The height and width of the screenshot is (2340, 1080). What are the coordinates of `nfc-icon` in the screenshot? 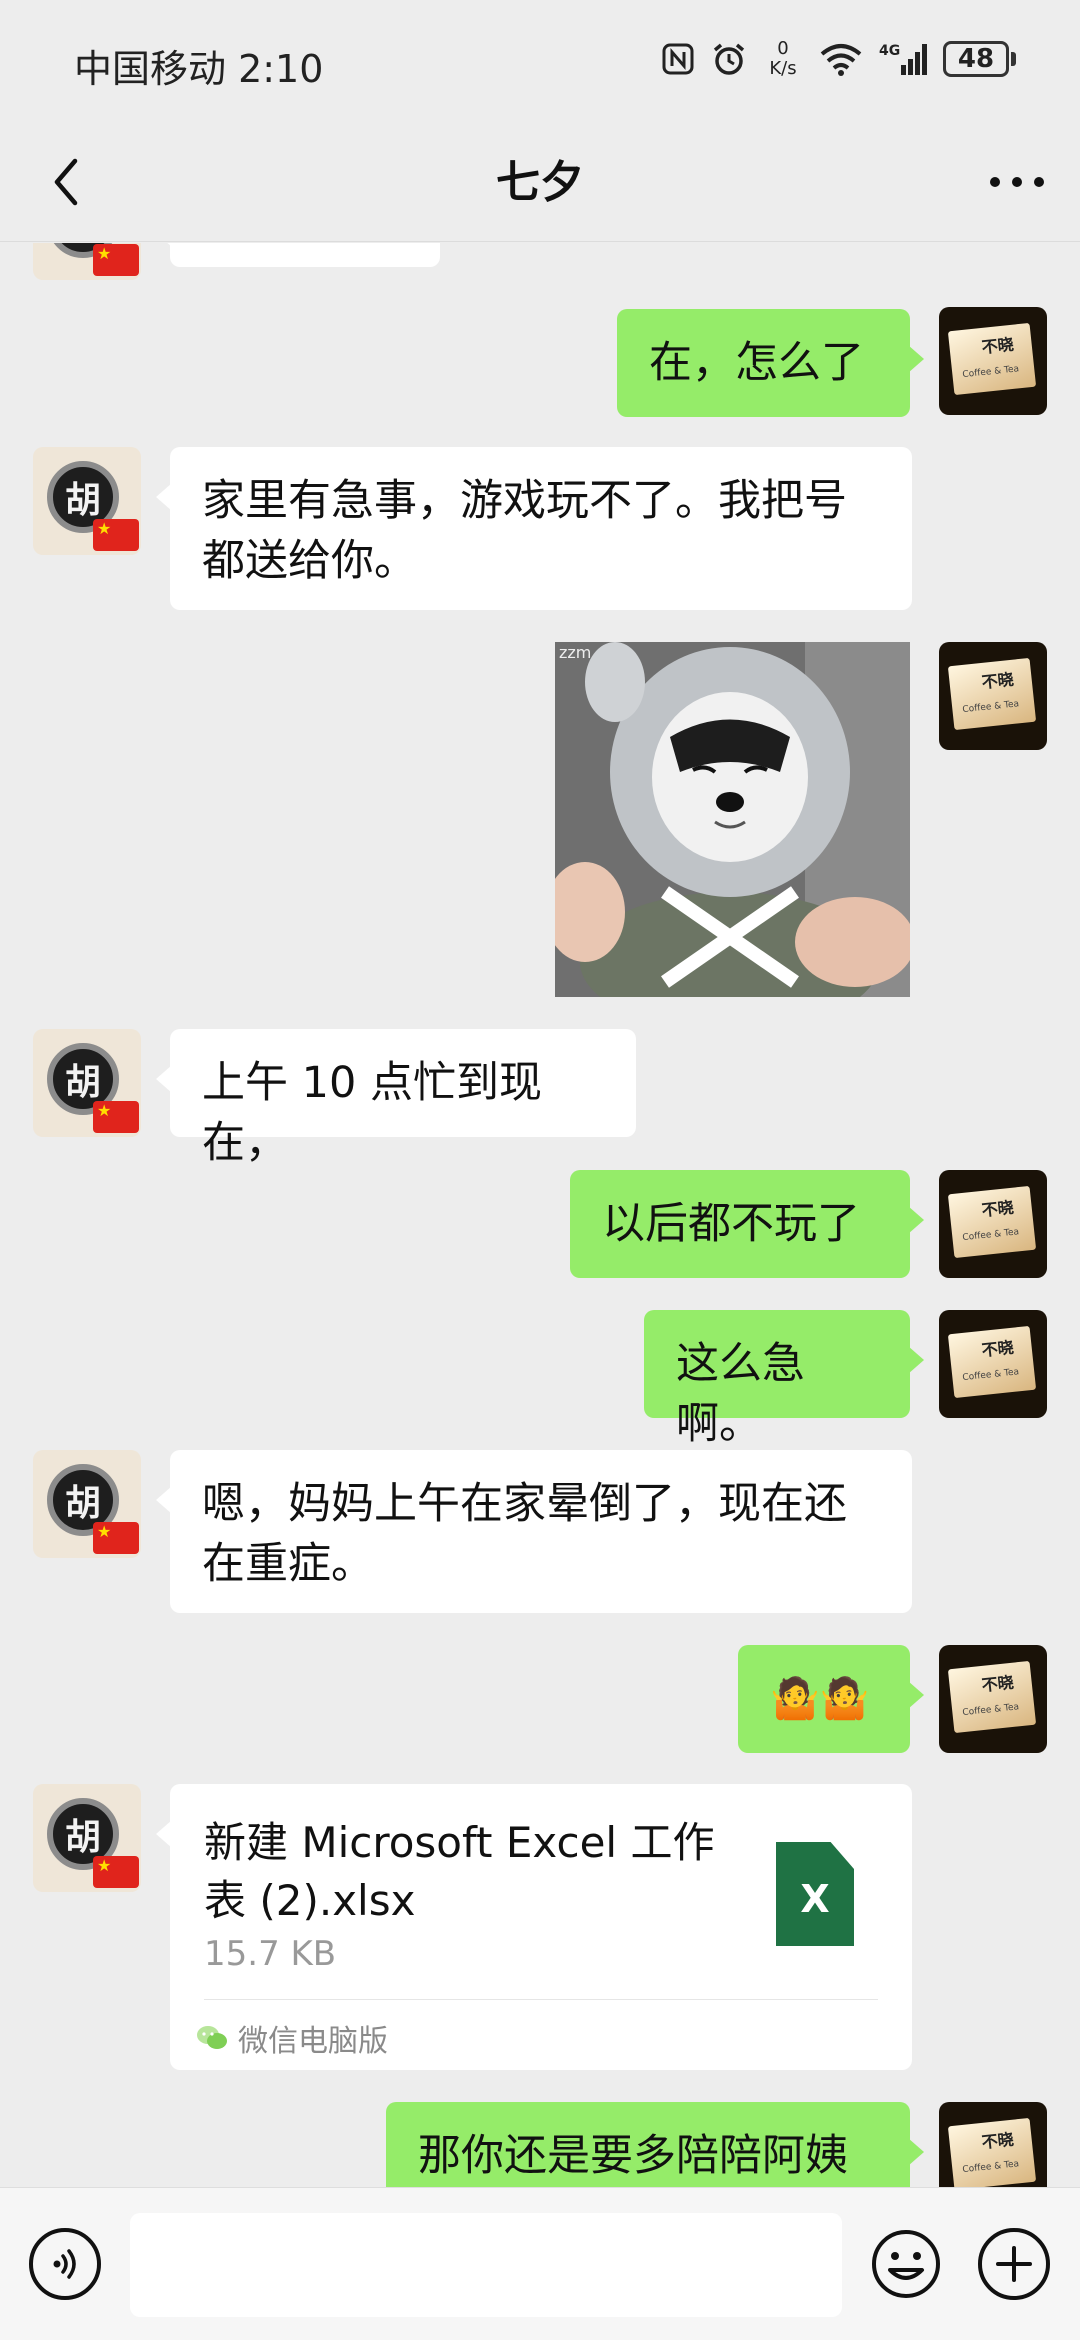 It's located at (678, 59).